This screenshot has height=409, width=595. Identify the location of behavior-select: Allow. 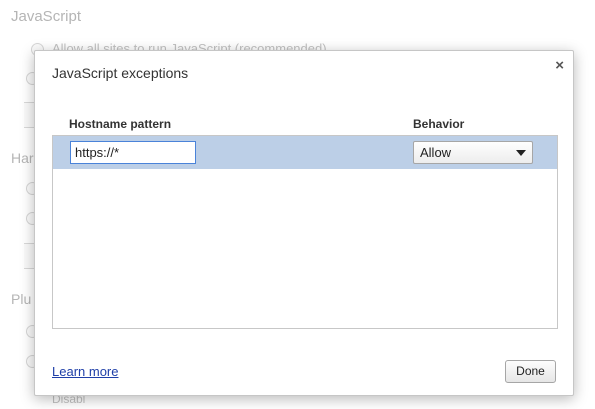
(473, 152).